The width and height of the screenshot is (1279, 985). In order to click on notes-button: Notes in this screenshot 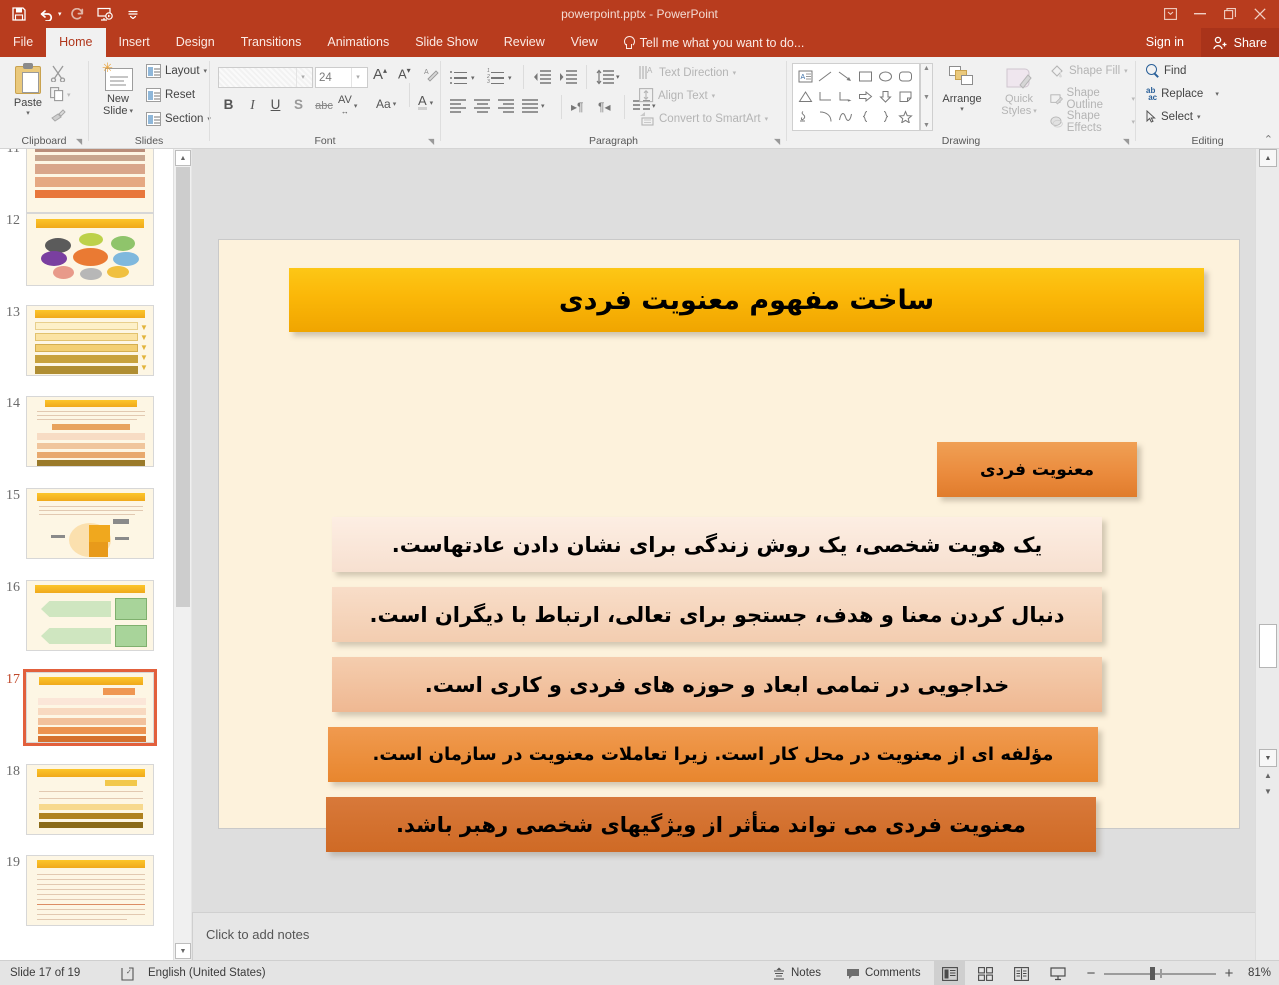, I will do `click(796, 973)`.